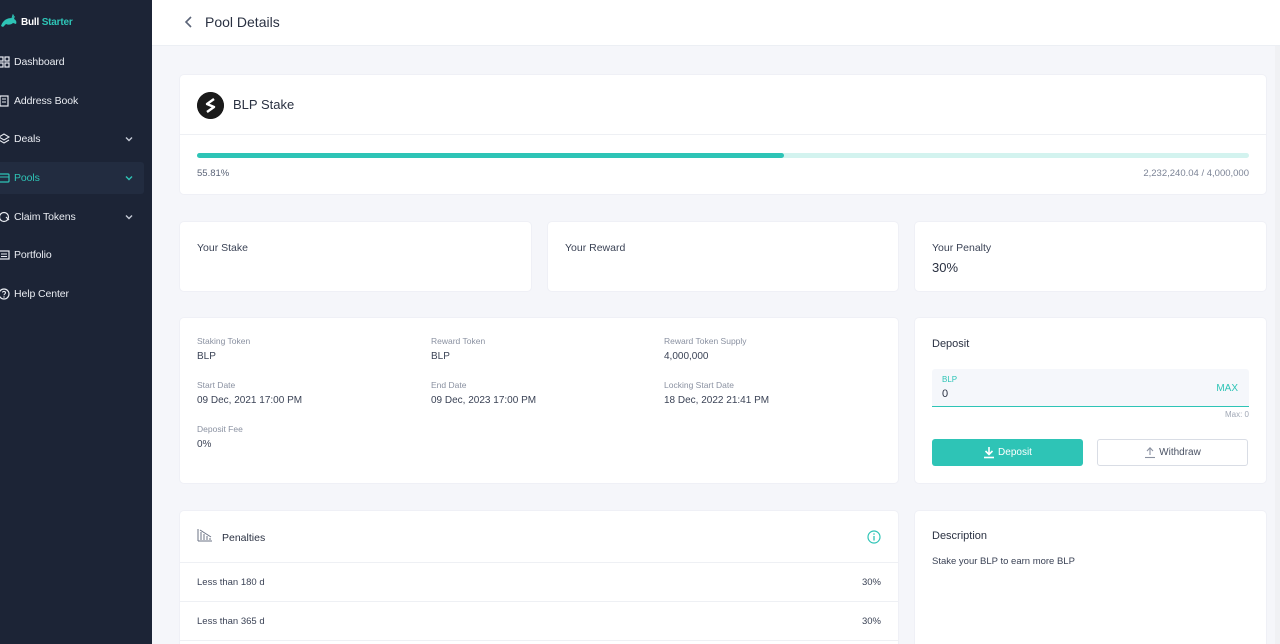 This screenshot has height=644, width=1280. What do you see at coordinates (27, 178) in the screenshot?
I see `sidebar-item-label: Pools` at bounding box center [27, 178].